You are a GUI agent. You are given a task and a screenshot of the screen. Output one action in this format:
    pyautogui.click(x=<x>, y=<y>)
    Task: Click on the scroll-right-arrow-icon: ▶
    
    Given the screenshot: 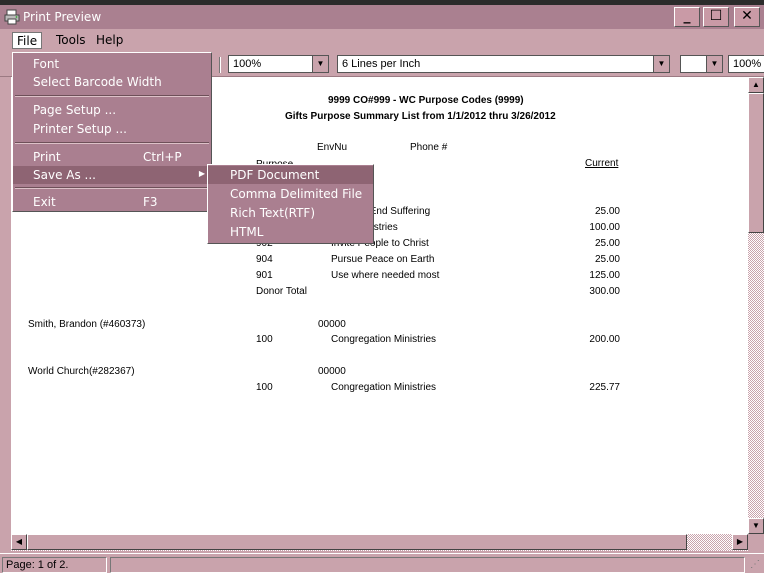 What is the action you would take?
    pyautogui.click(x=740, y=542)
    